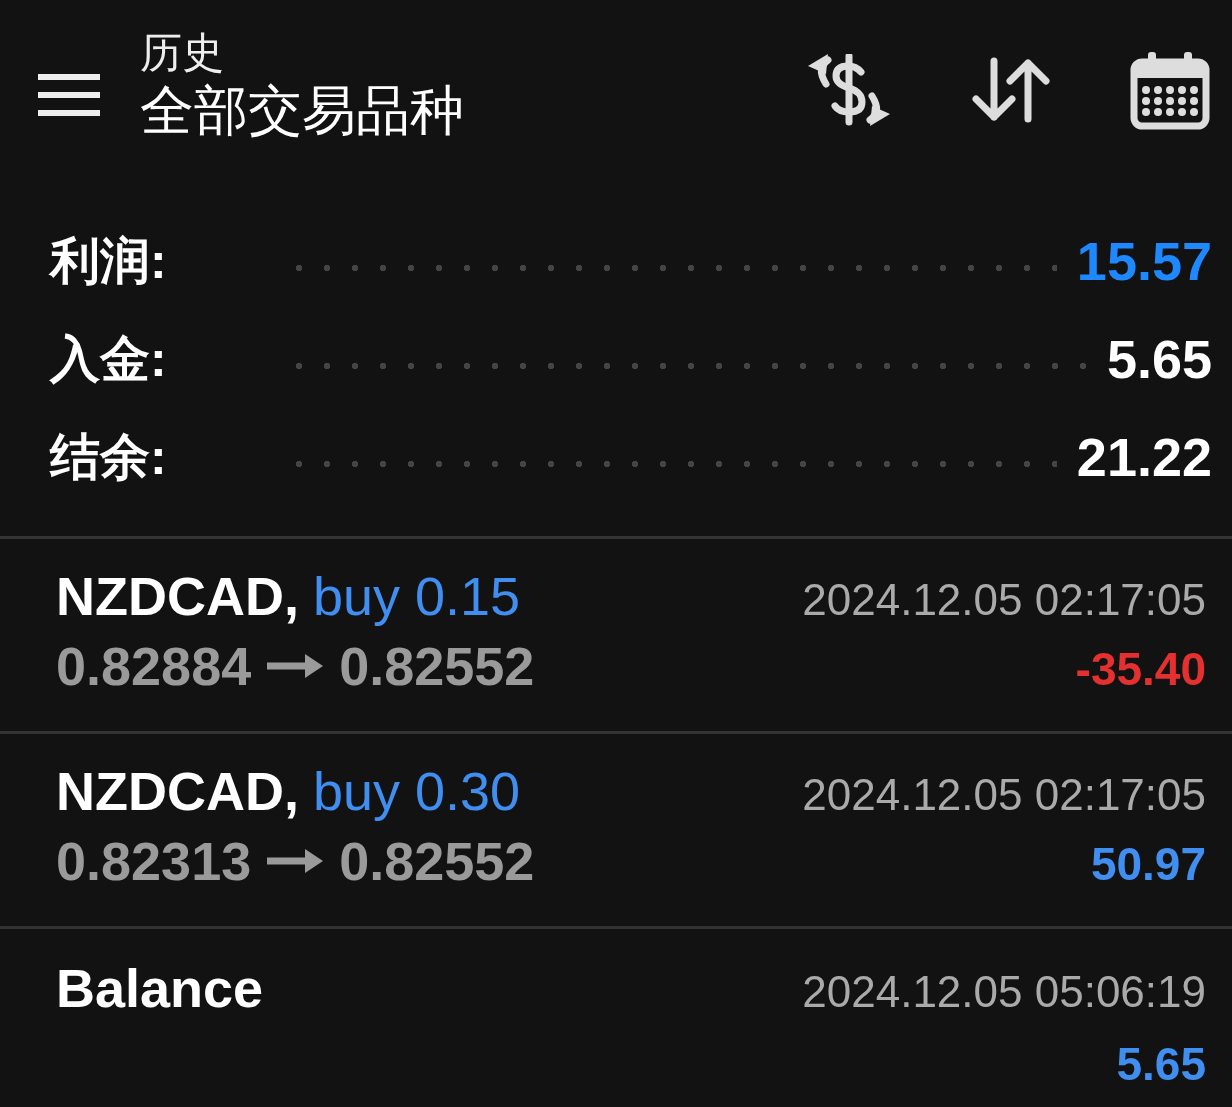  Describe the element at coordinates (69, 95) in the screenshot. I see `menu-icon` at that location.